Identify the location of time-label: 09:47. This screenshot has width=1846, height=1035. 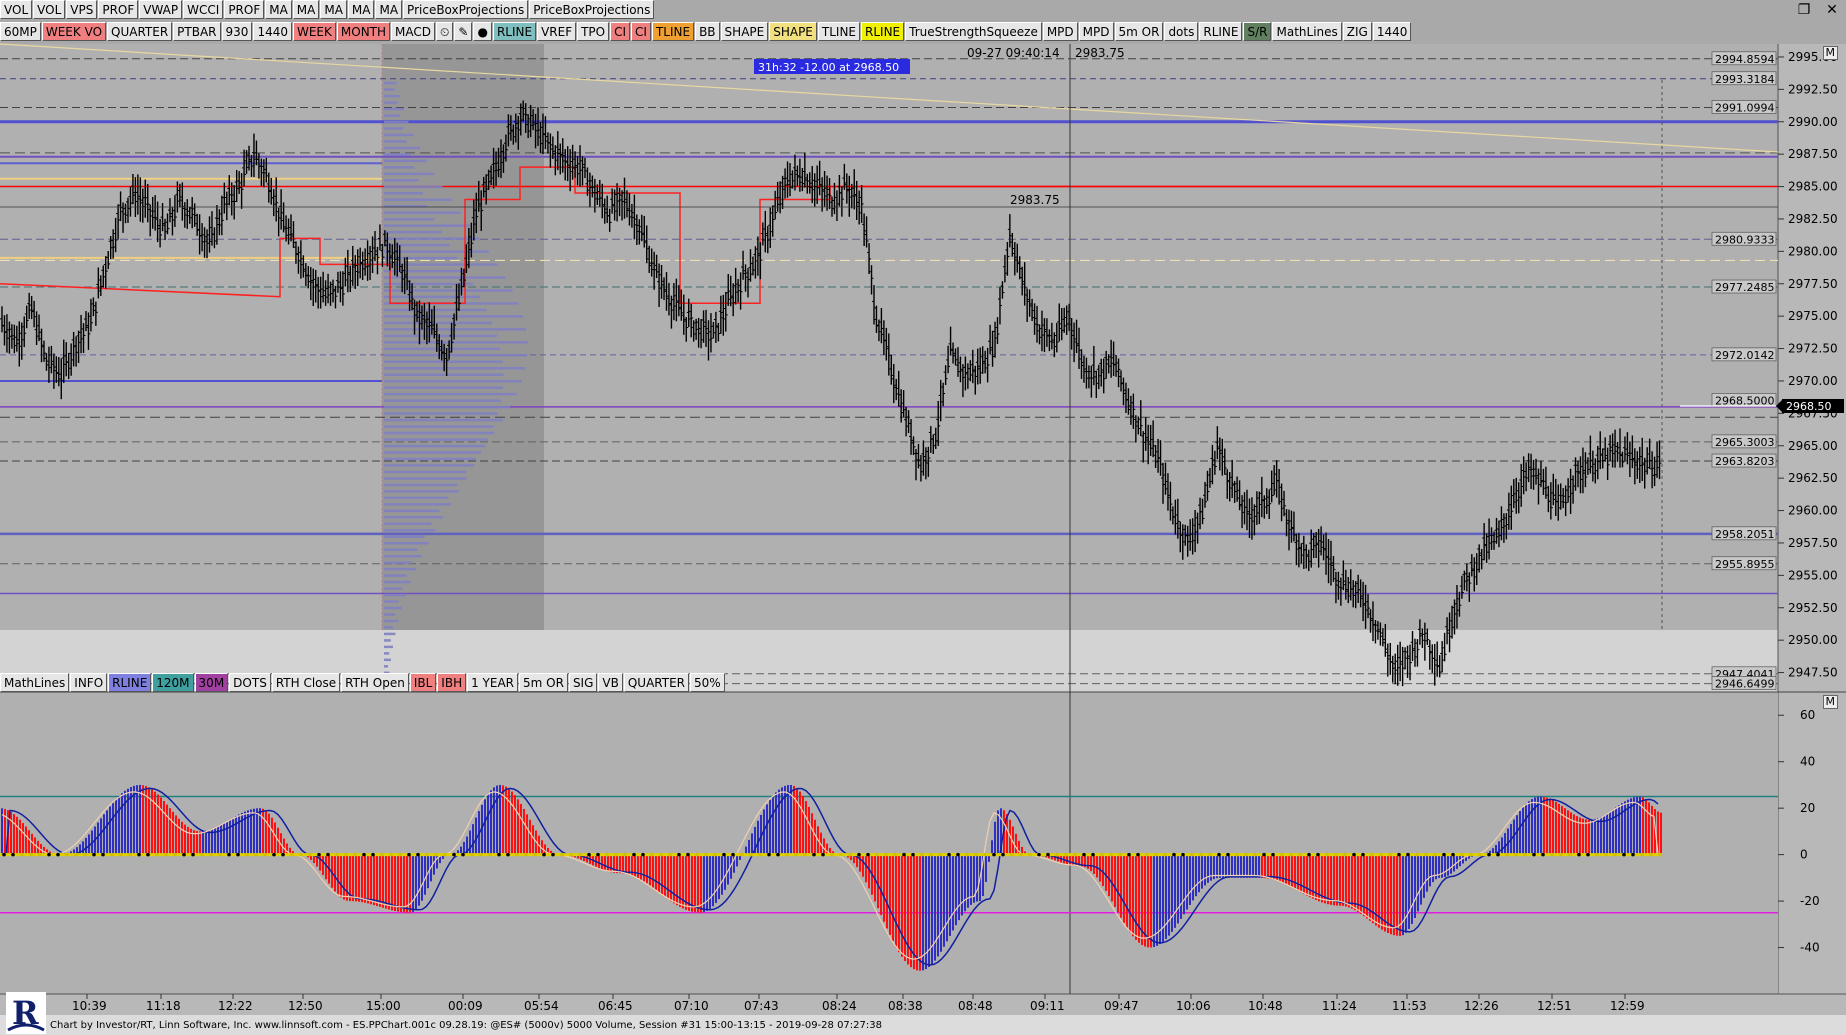
(1121, 1006).